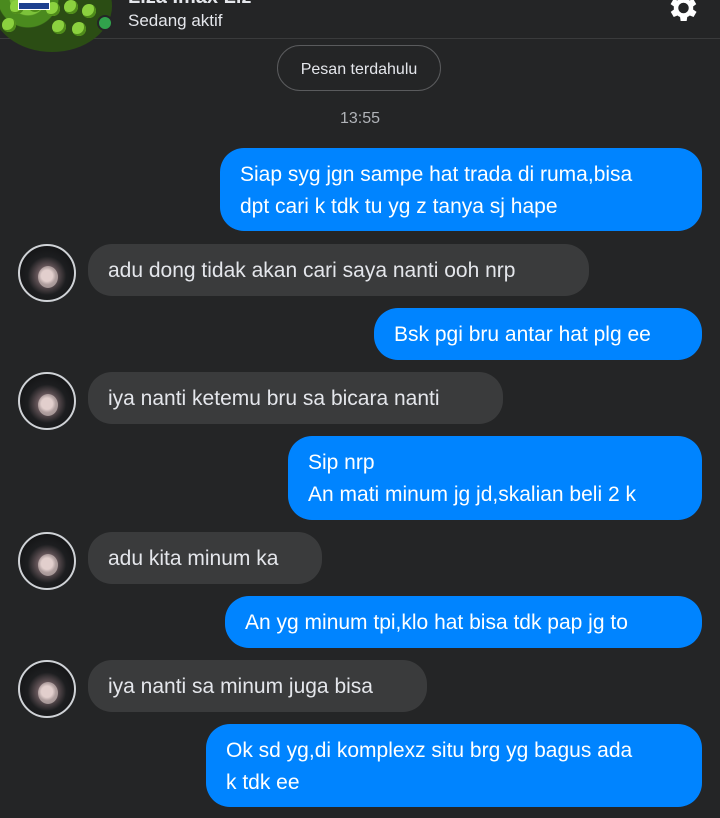  What do you see at coordinates (105, 23) in the screenshot?
I see `online-status-icon` at bounding box center [105, 23].